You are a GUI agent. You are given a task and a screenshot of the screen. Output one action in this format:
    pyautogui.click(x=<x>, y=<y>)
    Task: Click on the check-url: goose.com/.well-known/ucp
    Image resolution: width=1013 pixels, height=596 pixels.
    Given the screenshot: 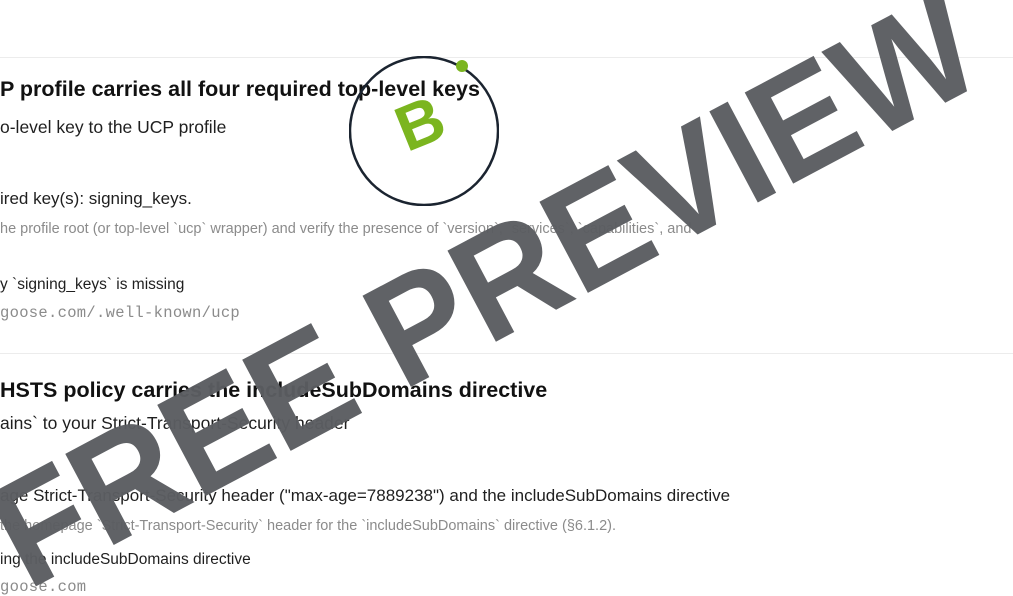 What is the action you would take?
    pyautogui.click(x=120, y=313)
    